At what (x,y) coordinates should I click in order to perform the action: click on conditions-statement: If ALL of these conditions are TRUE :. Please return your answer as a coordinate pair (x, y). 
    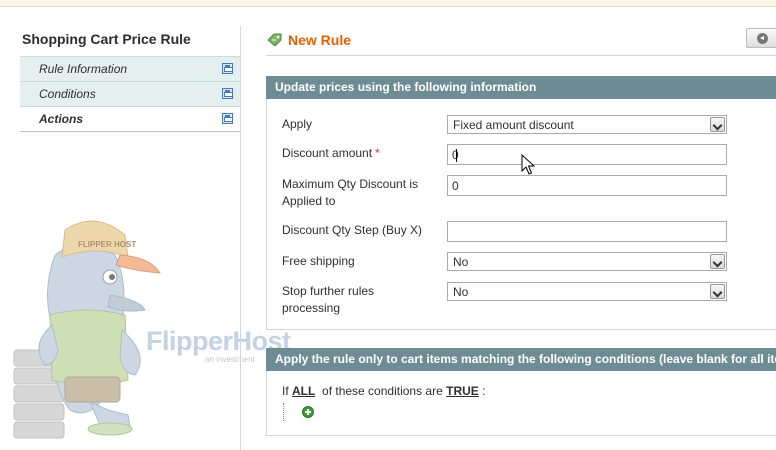
    Looking at the image, I should click on (383, 391).